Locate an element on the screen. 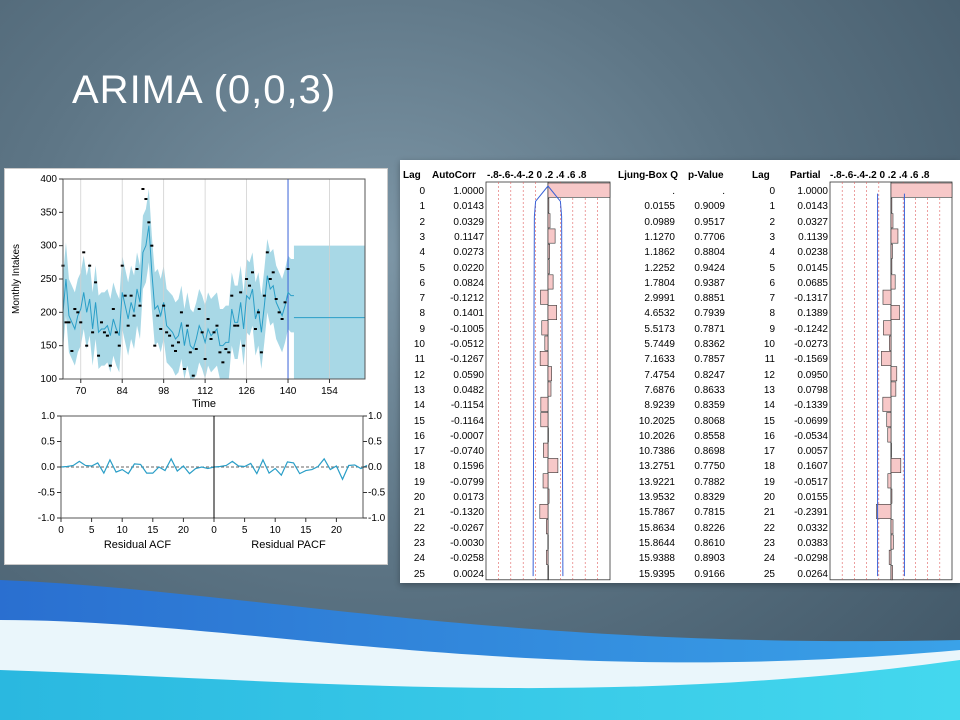 The width and height of the screenshot is (960, 720). table-row: 2 0.0329 0.0989 0.9517 2 0.0327 is located at coordinates (680, 224).